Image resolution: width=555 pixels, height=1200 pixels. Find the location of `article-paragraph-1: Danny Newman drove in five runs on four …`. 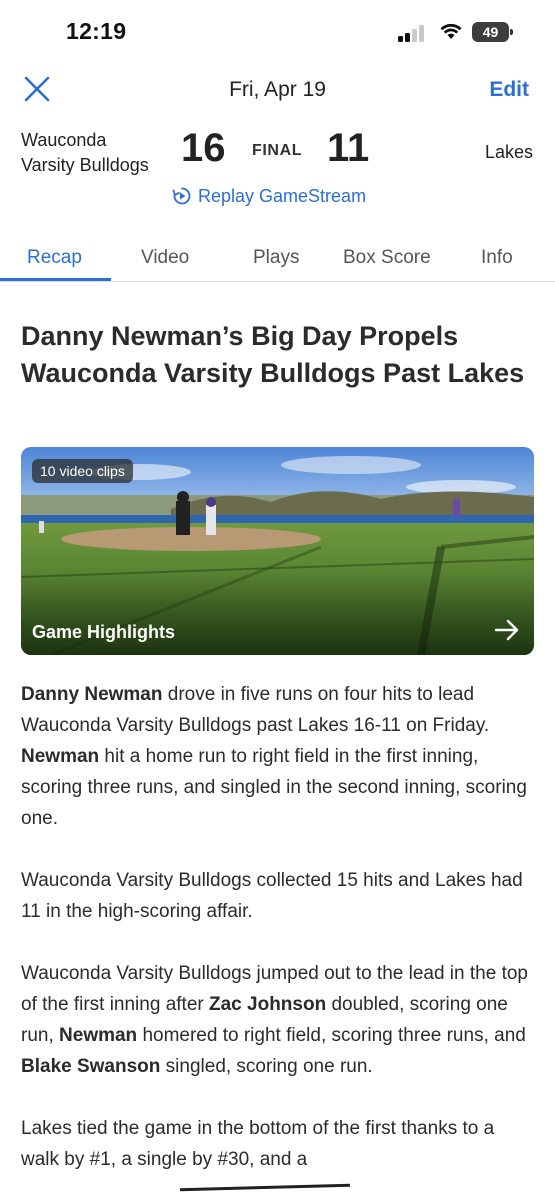

article-paragraph-1: Danny Newman drove in five runs on four … is located at coordinates (274, 756).